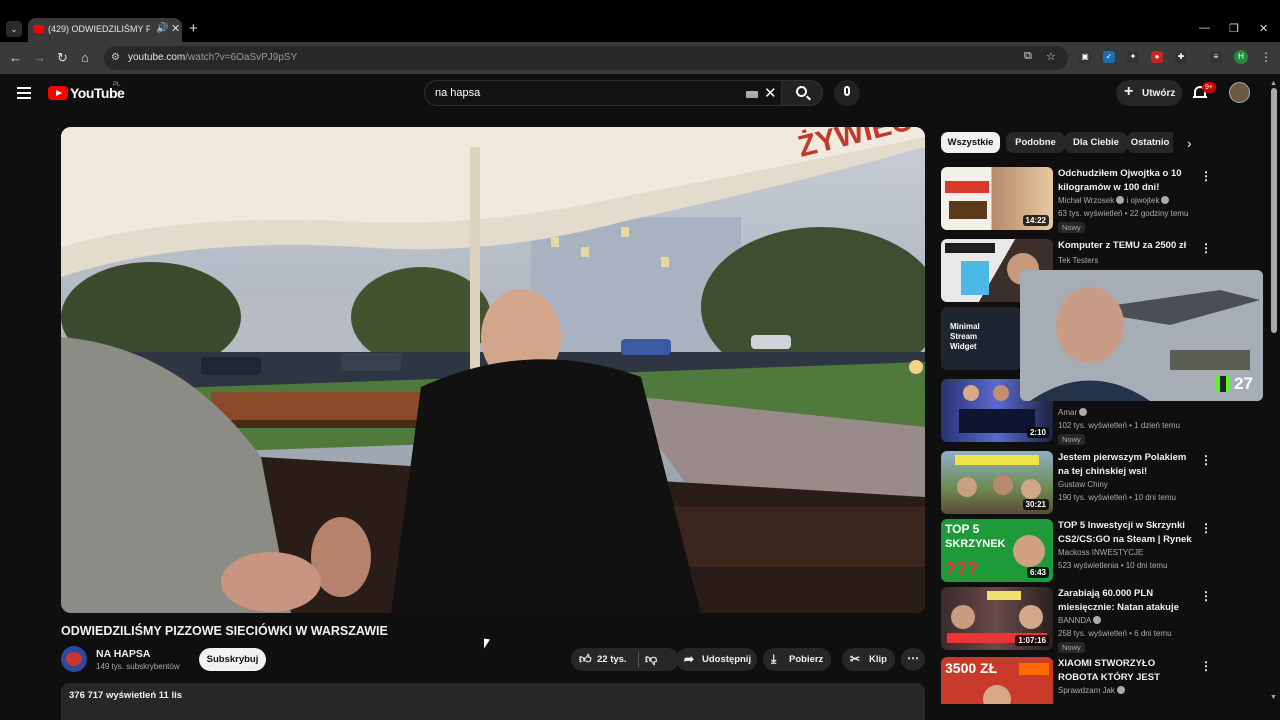  What do you see at coordinates (1239, 92) in the screenshot?
I see `account-avatar` at bounding box center [1239, 92].